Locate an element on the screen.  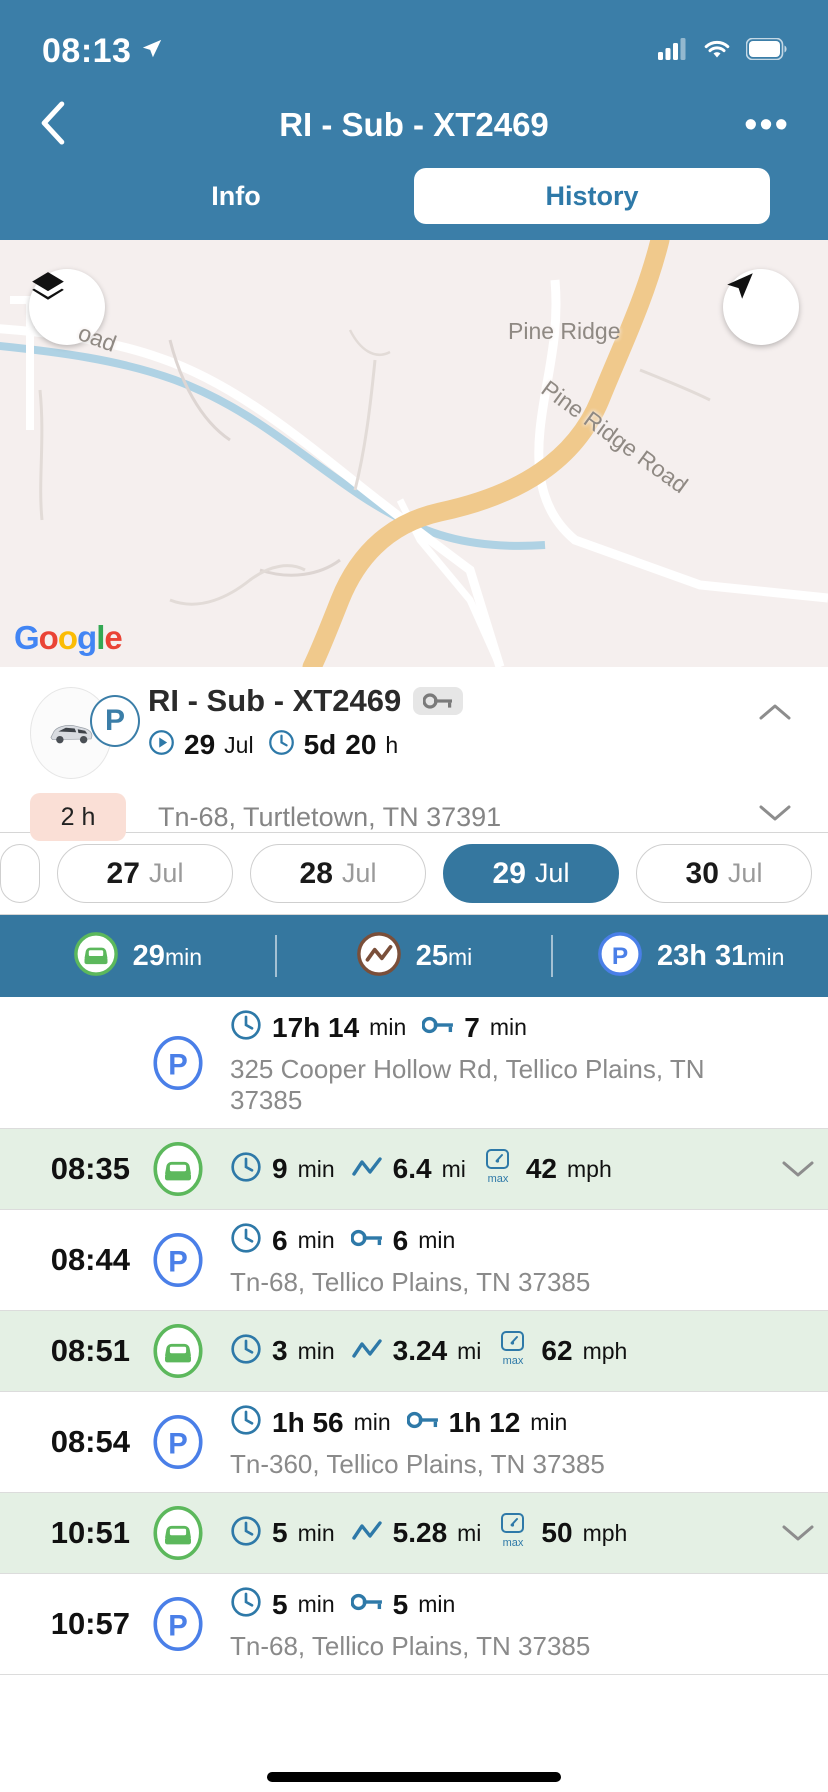
date-selector: 27 Jul 28 Jul 29 Jul 30 Jul 31 Jul is located at coordinates (414, 873).